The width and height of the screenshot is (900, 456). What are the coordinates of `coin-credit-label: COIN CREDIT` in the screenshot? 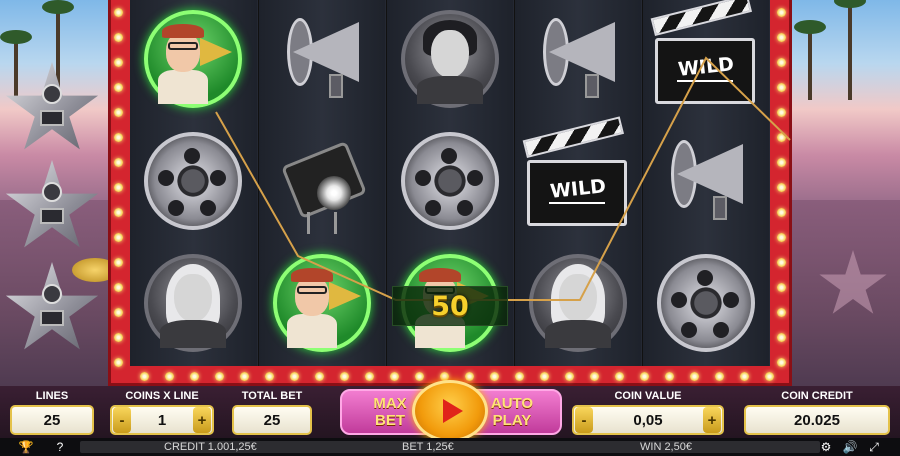 It's located at (817, 396).